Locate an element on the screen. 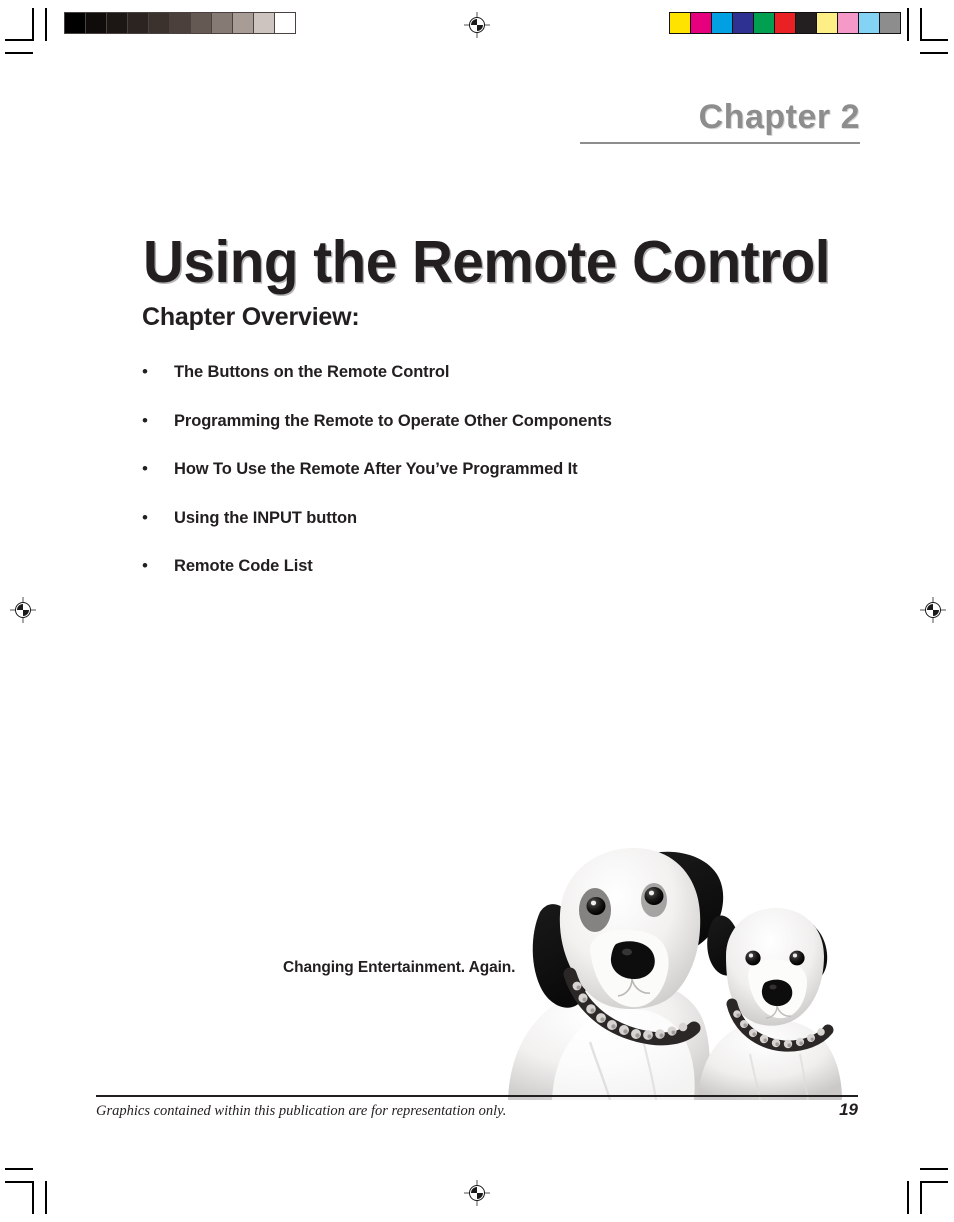 The image size is (954, 1222). crop-mark-top-right-horizontal is located at coordinates (934, 40).